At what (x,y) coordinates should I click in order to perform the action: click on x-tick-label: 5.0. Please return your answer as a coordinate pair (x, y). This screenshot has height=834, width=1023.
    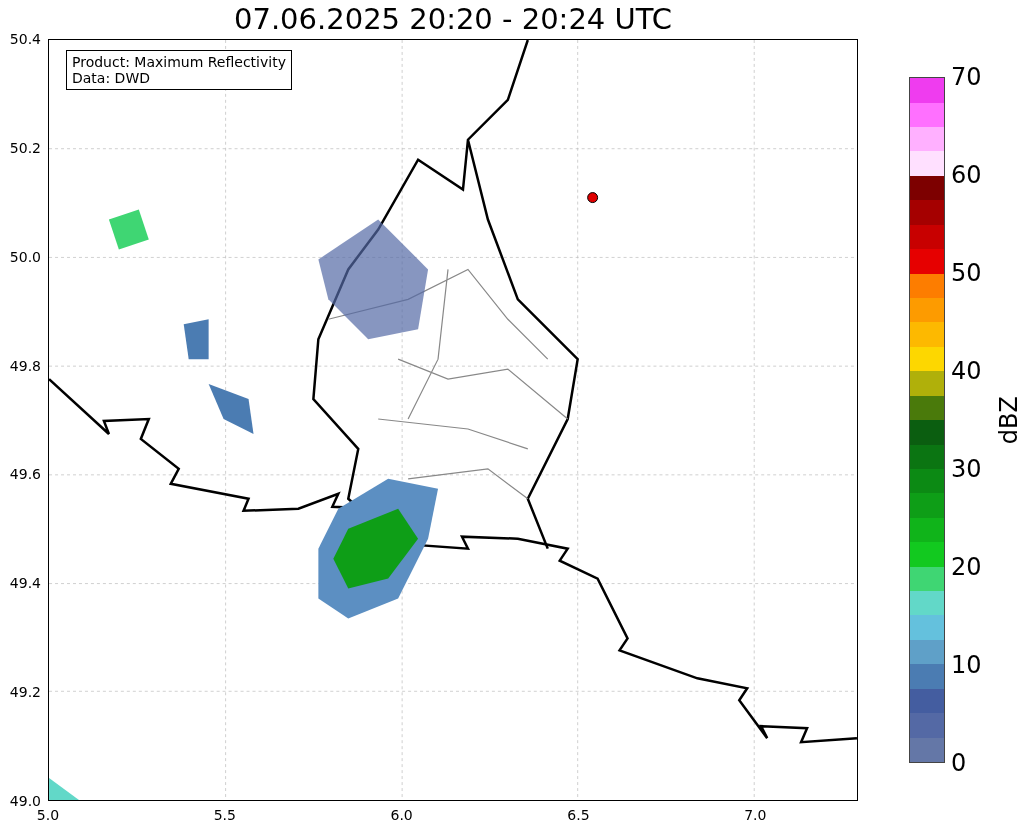
    Looking at the image, I should click on (48, 815).